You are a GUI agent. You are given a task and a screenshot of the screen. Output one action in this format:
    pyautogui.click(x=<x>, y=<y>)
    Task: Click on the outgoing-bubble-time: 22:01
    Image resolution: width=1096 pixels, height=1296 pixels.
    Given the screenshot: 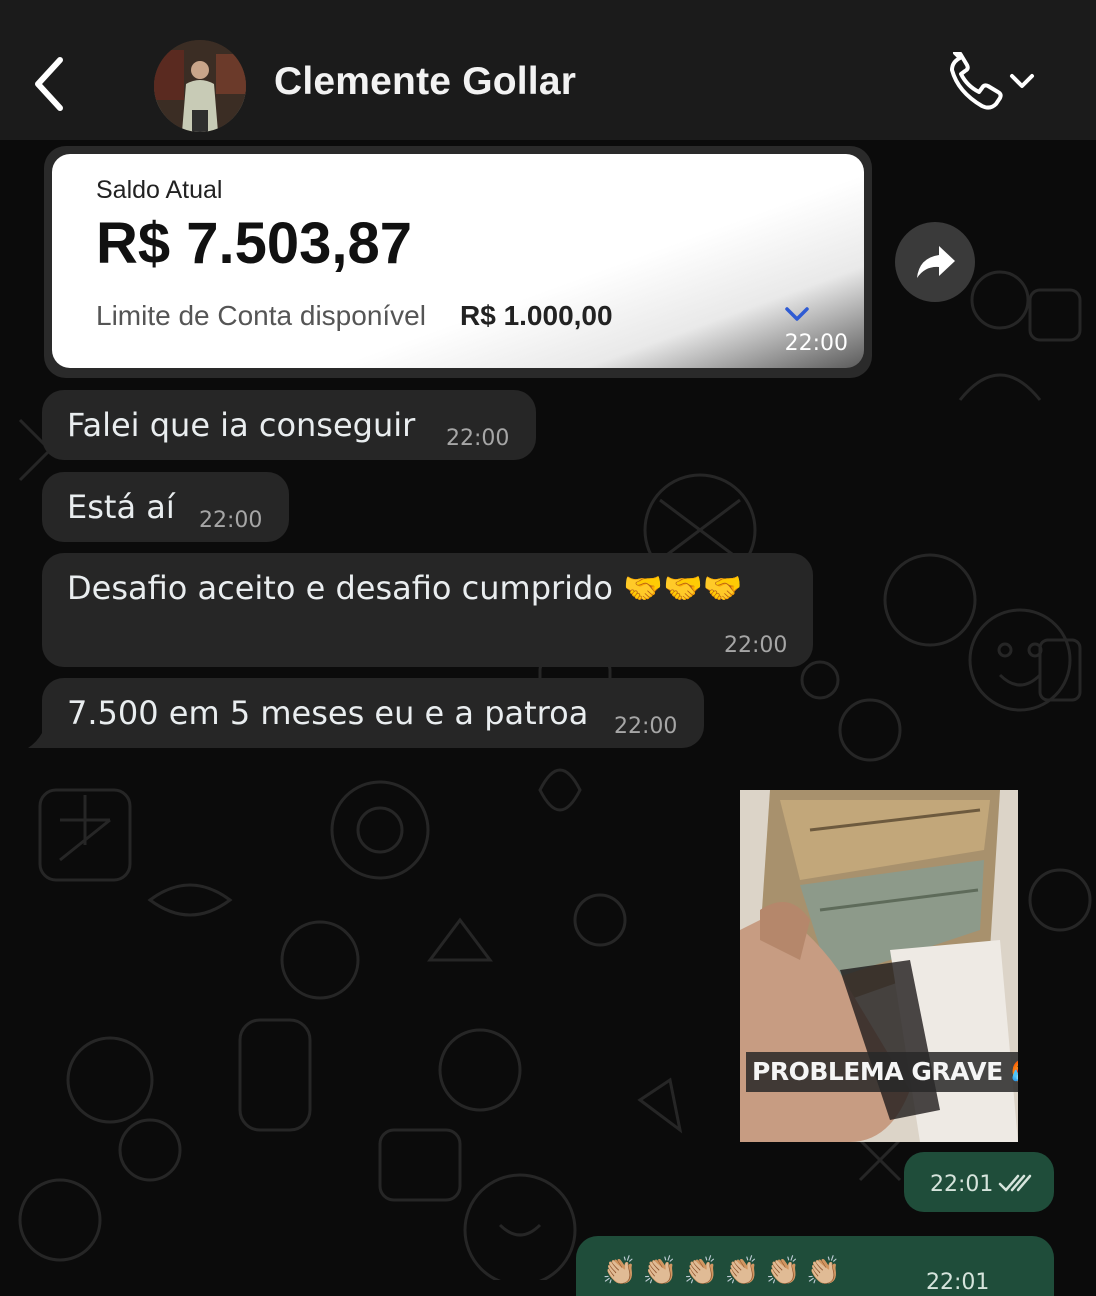 What is the action you would take?
    pyautogui.click(x=979, y=1182)
    